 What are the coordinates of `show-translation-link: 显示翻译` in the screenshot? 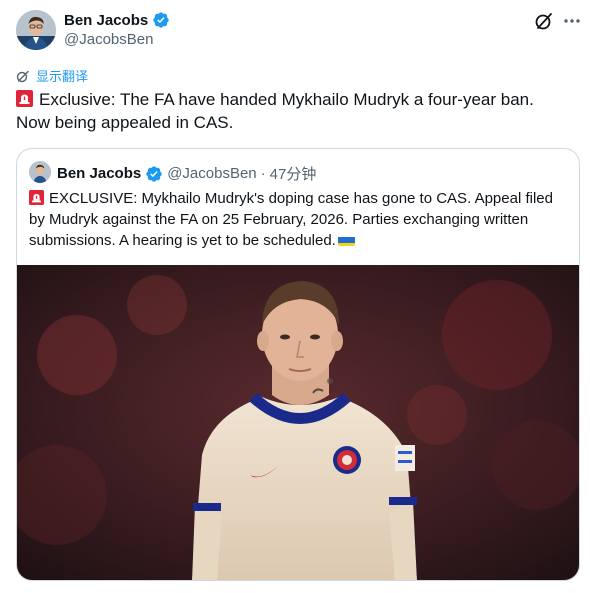 It's located at (52, 75).